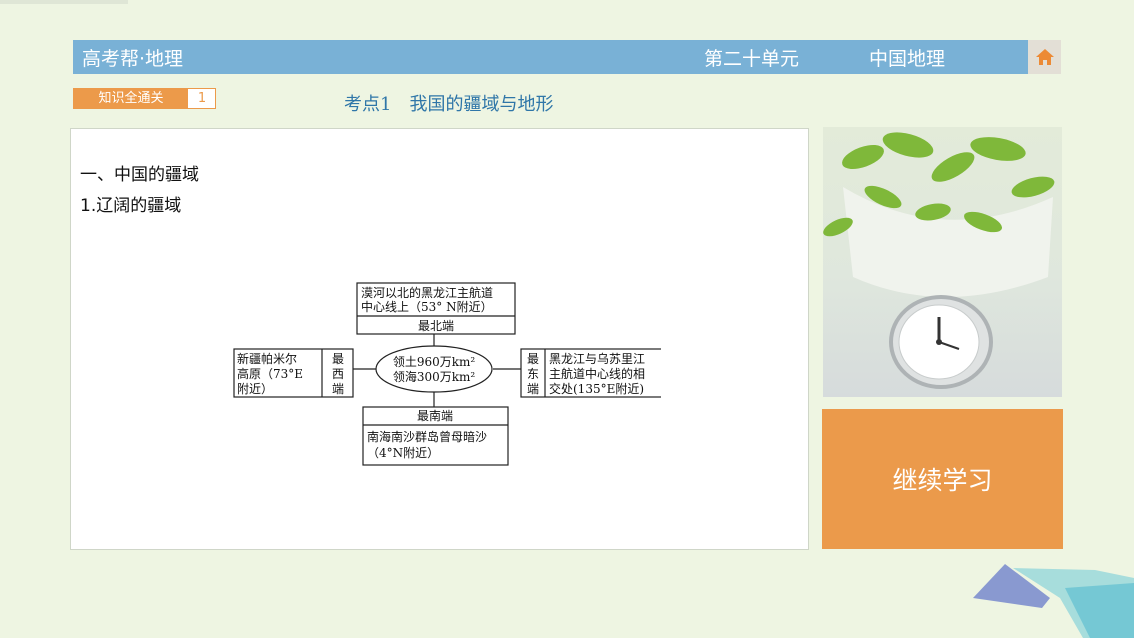 This screenshot has height=638, width=1134. What do you see at coordinates (255, 389) in the screenshot?
I see `west-desc-3: 附近）` at bounding box center [255, 389].